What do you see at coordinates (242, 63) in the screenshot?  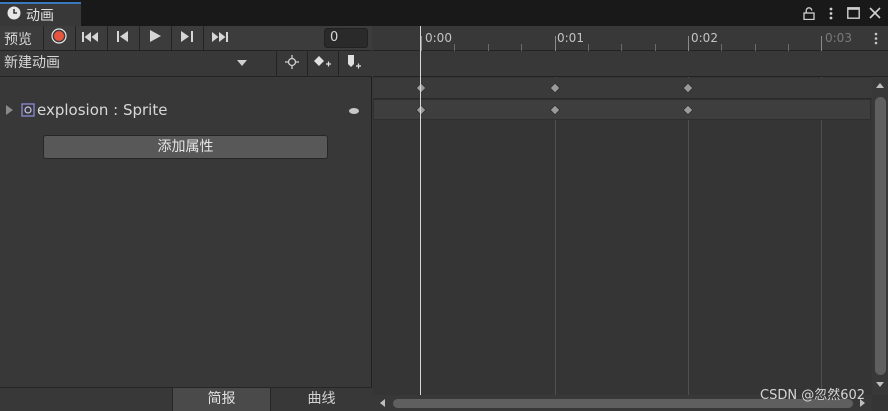 I see `chevron-down-icon` at bounding box center [242, 63].